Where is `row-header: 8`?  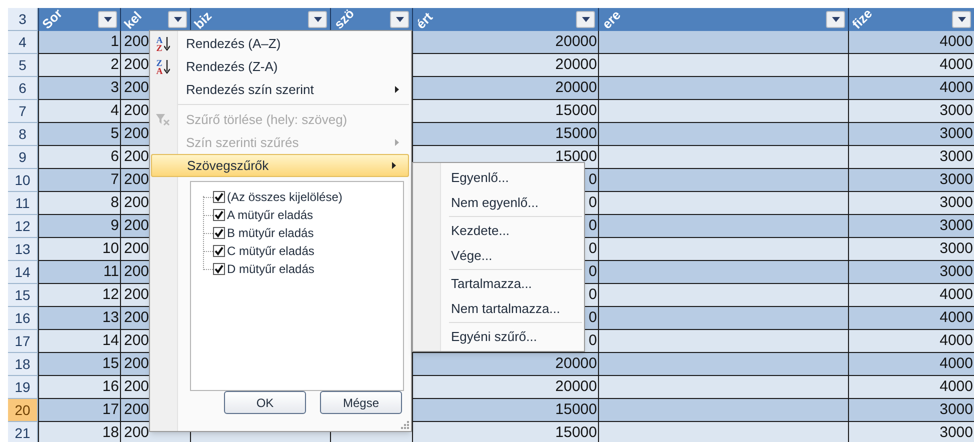
row-header: 8 is located at coordinates (23, 134).